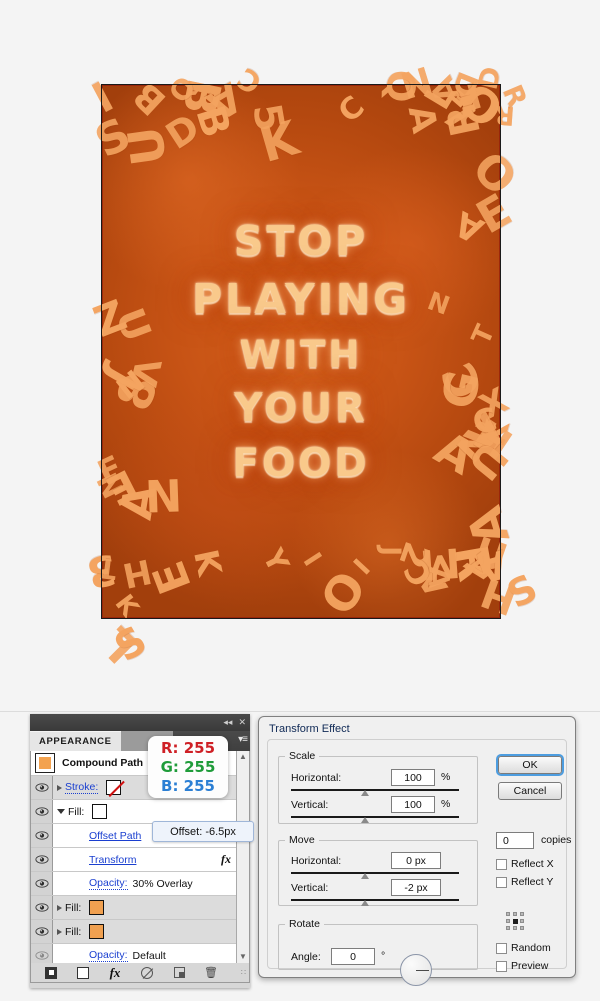 The image size is (600, 1001). I want to click on appearance-label-fill: Fill:, so click(76, 811).